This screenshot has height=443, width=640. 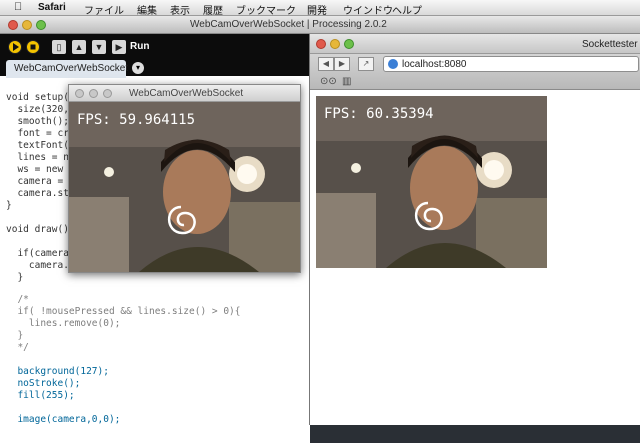 I want to click on menu-item-view: 表示, so click(x=180, y=9).